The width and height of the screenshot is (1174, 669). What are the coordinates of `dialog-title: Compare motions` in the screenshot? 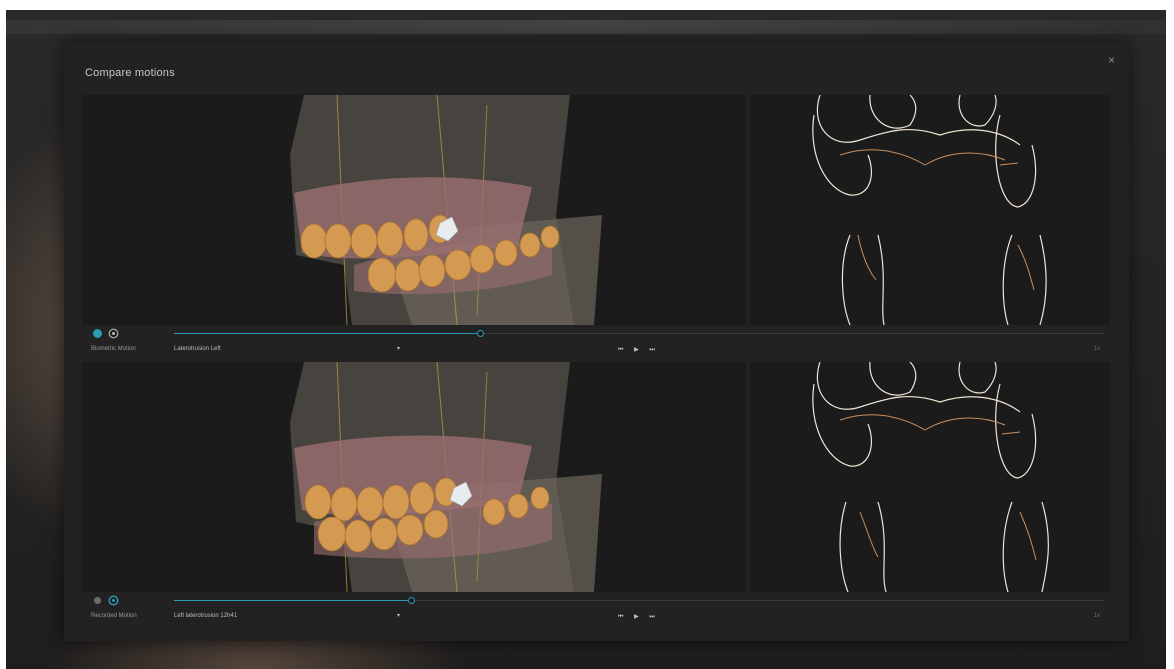 It's located at (130, 73).